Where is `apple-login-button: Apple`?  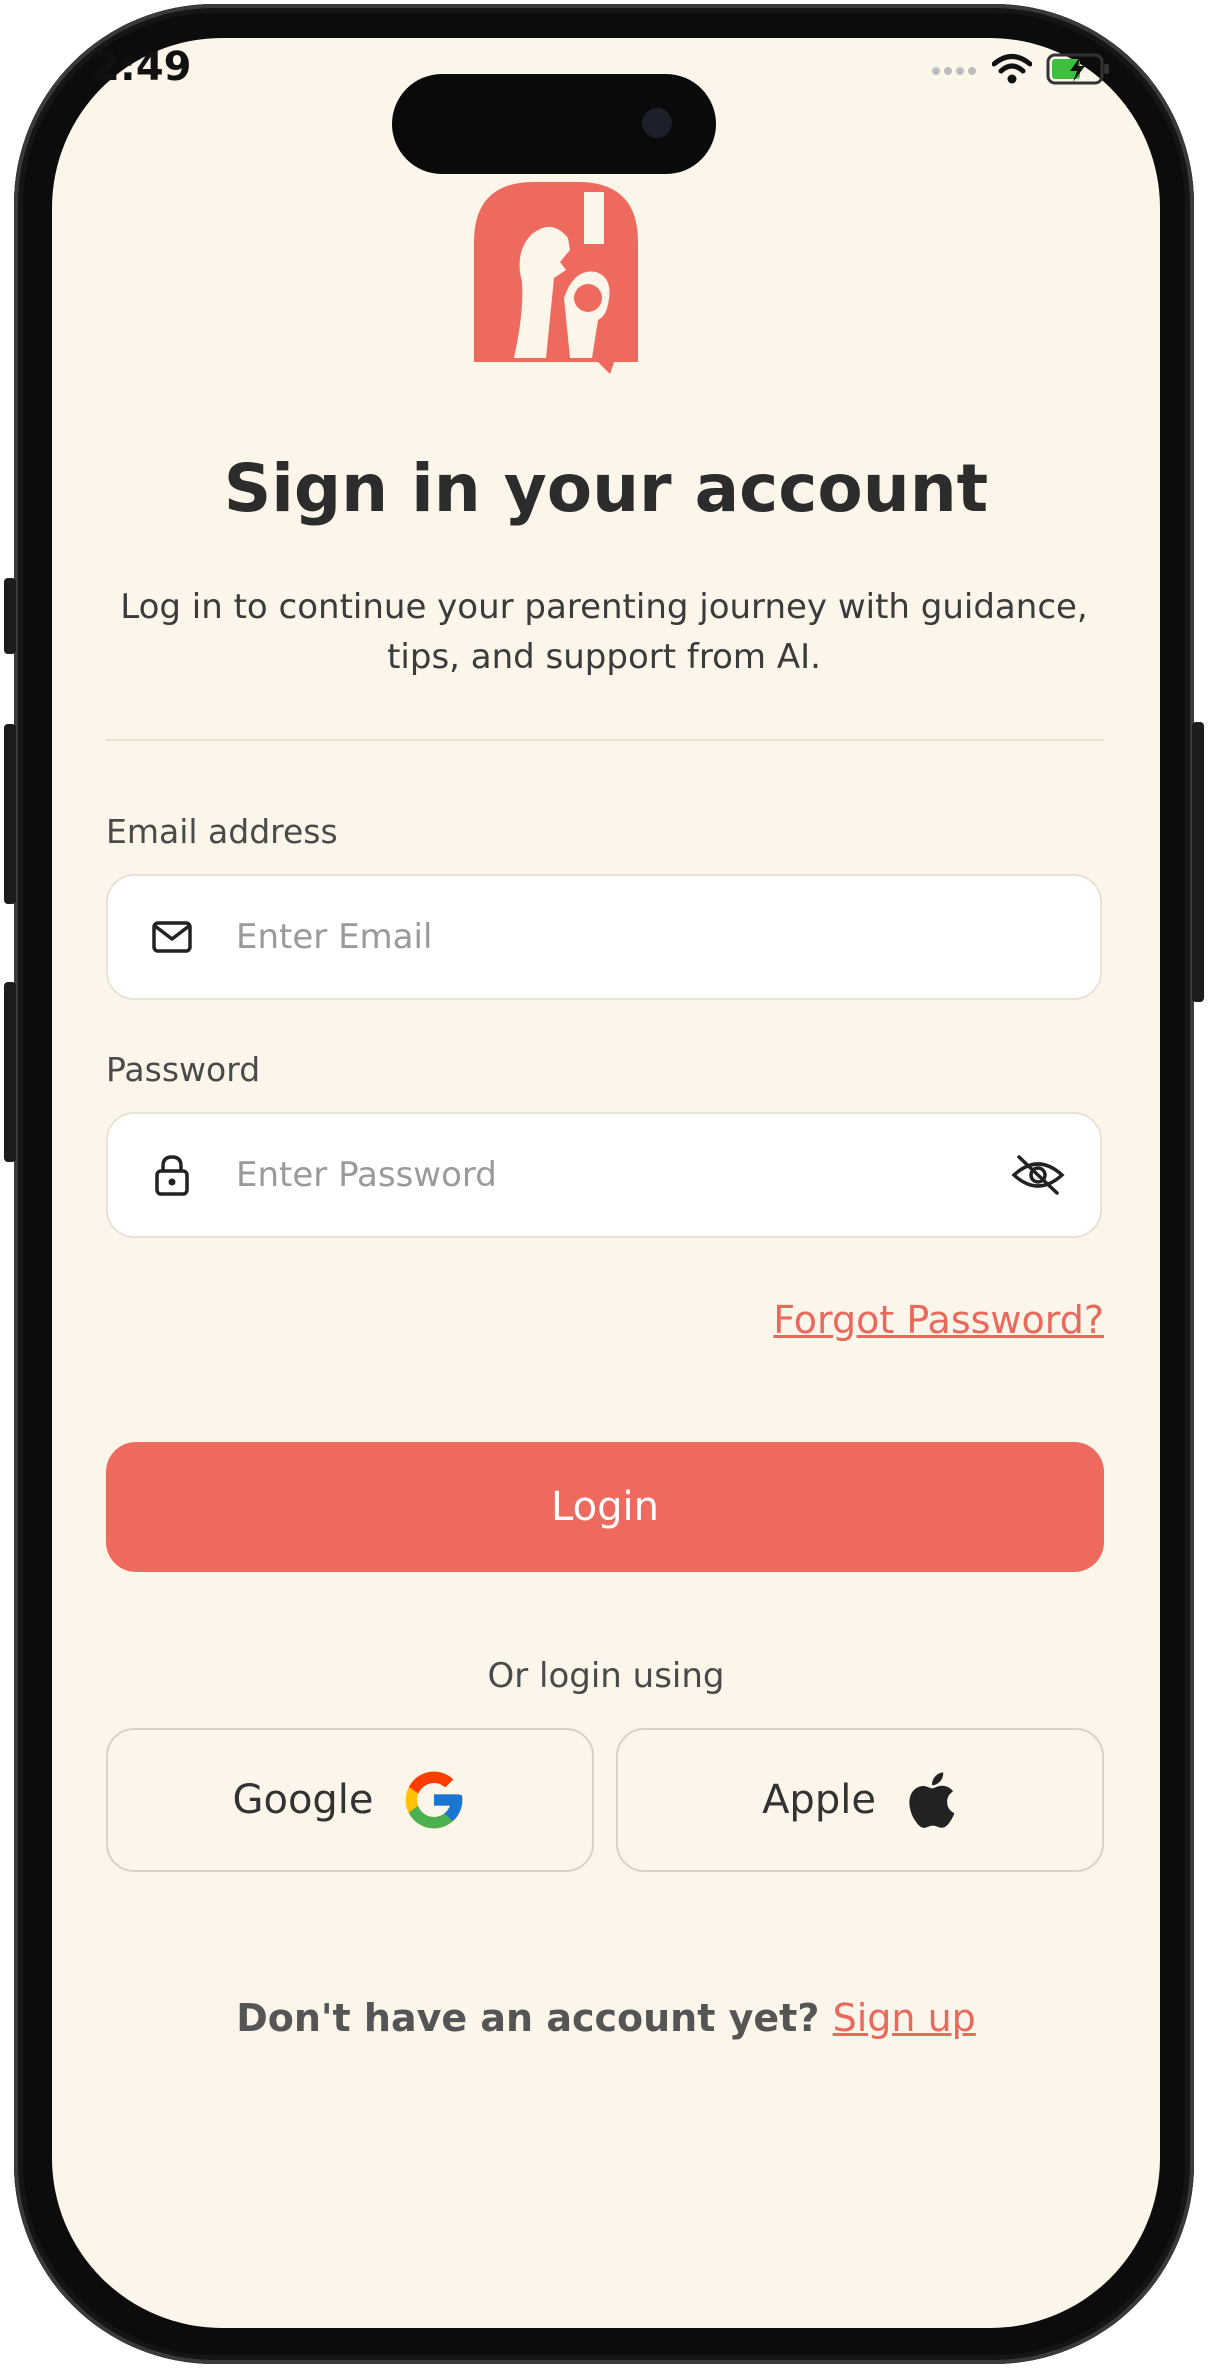 apple-login-button: Apple is located at coordinates (860, 1800).